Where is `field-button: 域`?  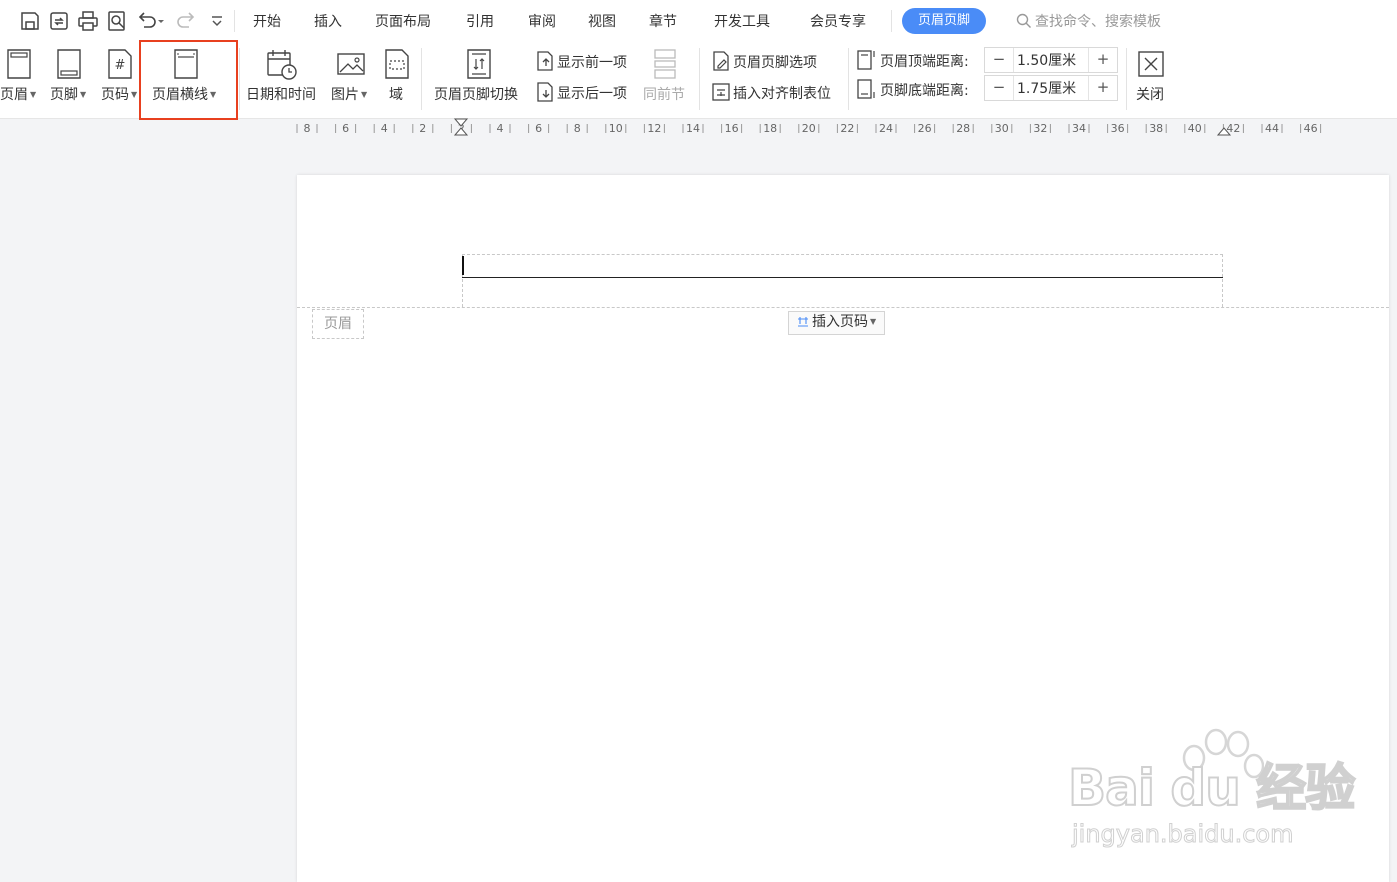 field-button: 域 is located at coordinates (397, 78).